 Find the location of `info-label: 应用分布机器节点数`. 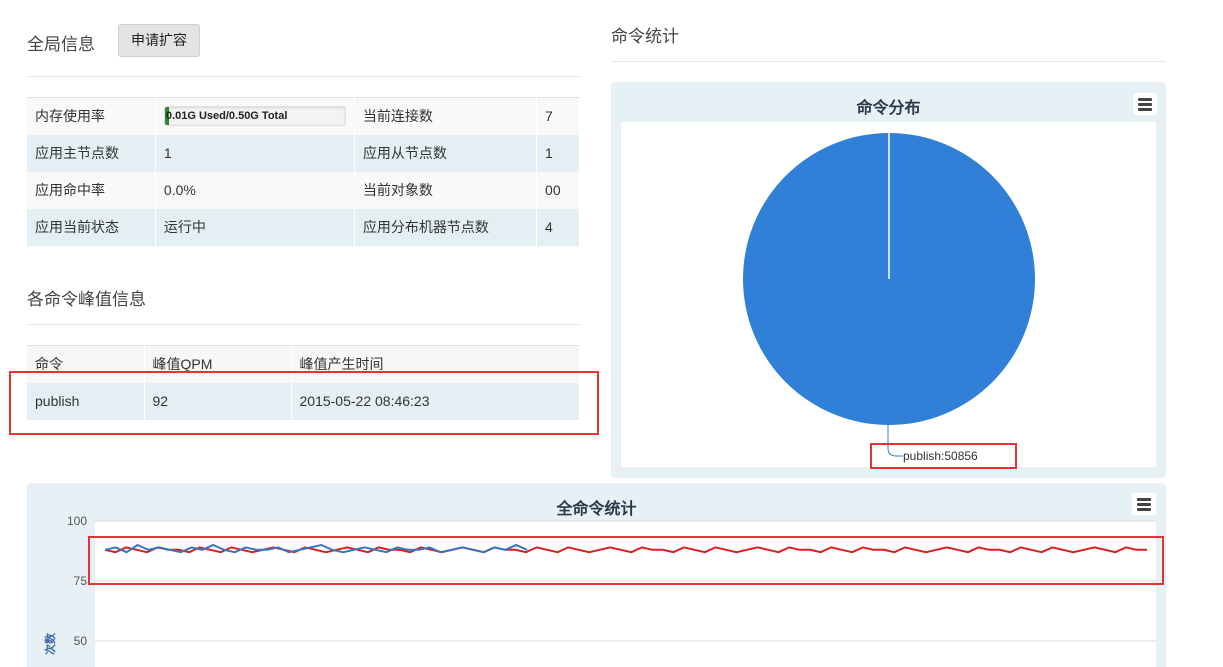

info-label: 应用分布机器节点数 is located at coordinates (446, 227).